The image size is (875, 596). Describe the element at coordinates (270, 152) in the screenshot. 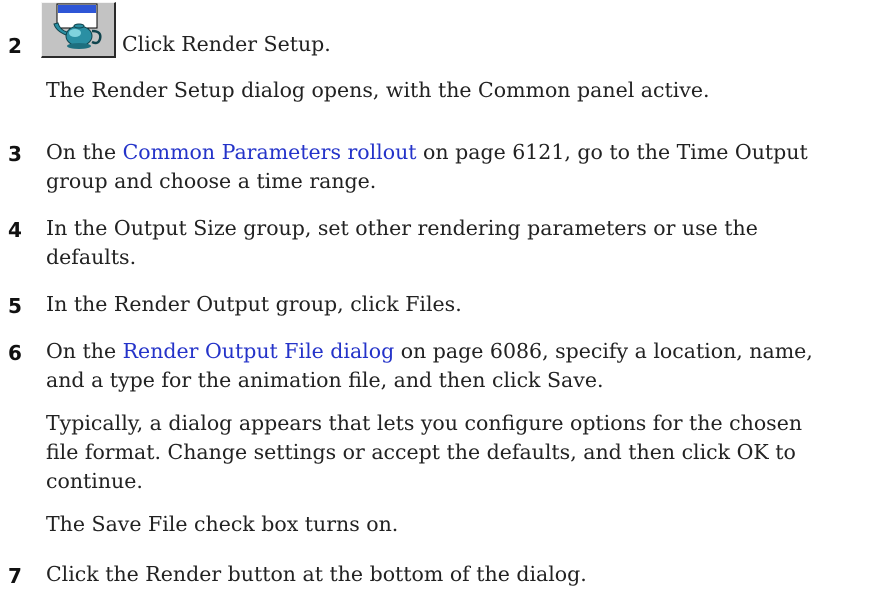

I see `common-parameters-rollout-link: Common Parameters rollout` at that location.